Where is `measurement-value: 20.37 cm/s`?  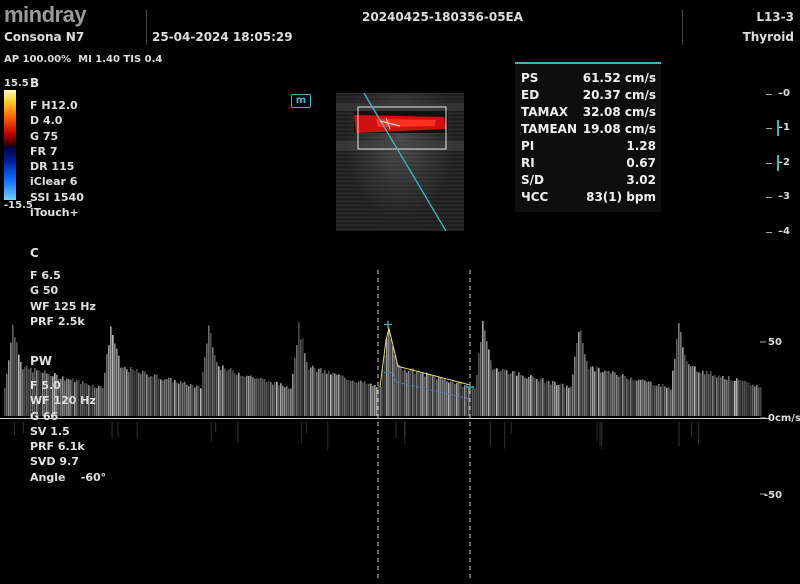 measurement-value: 20.37 cm/s is located at coordinates (619, 95).